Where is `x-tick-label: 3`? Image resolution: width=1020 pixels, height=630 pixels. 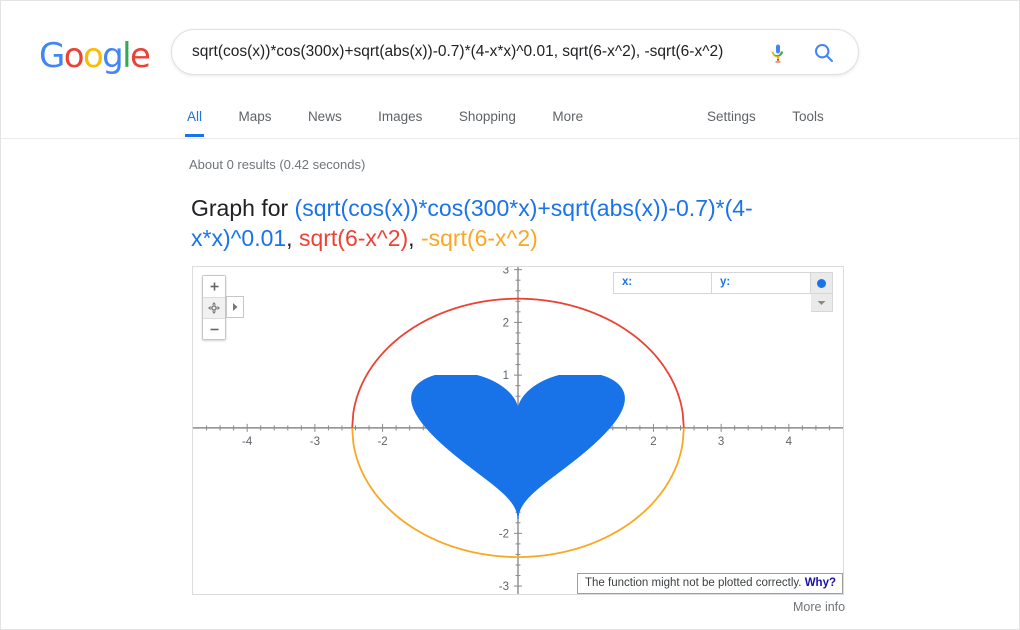
x-tick-label: 3 is located at coordinates (721, 442).